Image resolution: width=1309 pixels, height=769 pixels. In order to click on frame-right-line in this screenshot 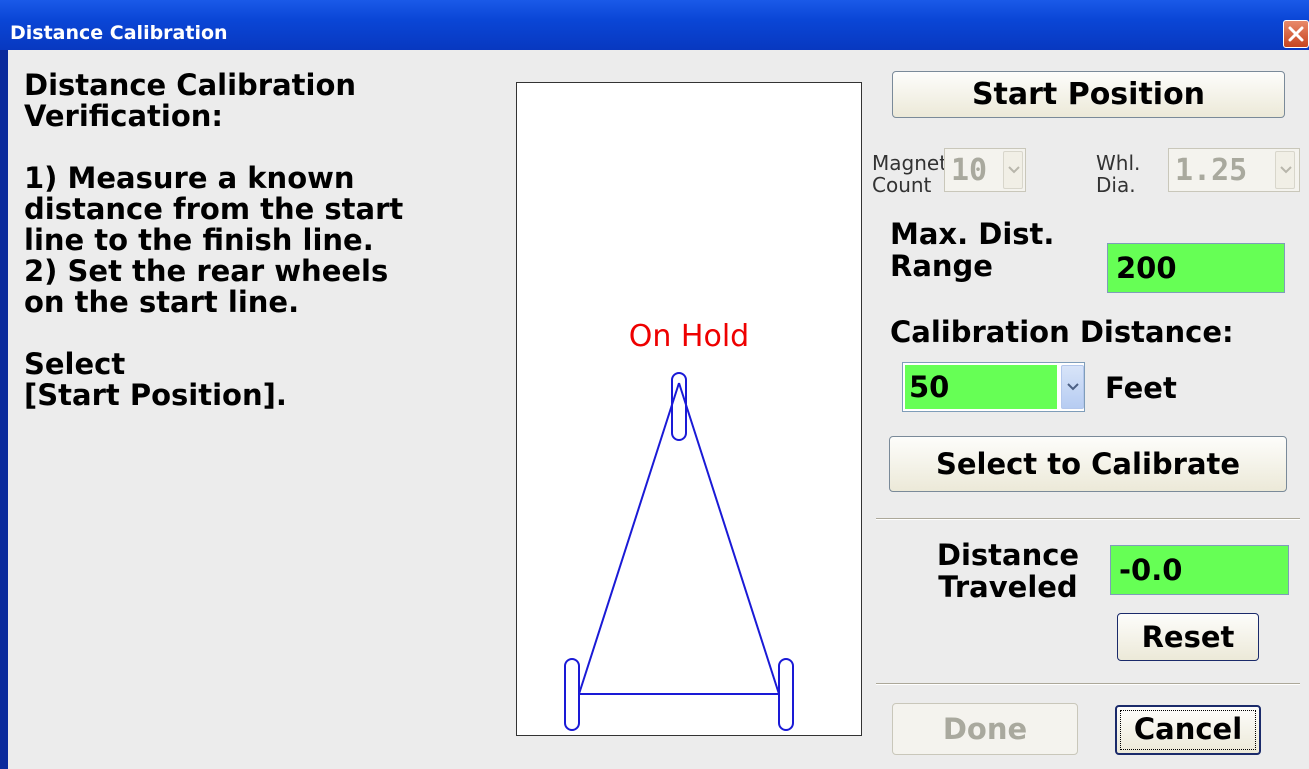, I will do `click(729, 538)`.